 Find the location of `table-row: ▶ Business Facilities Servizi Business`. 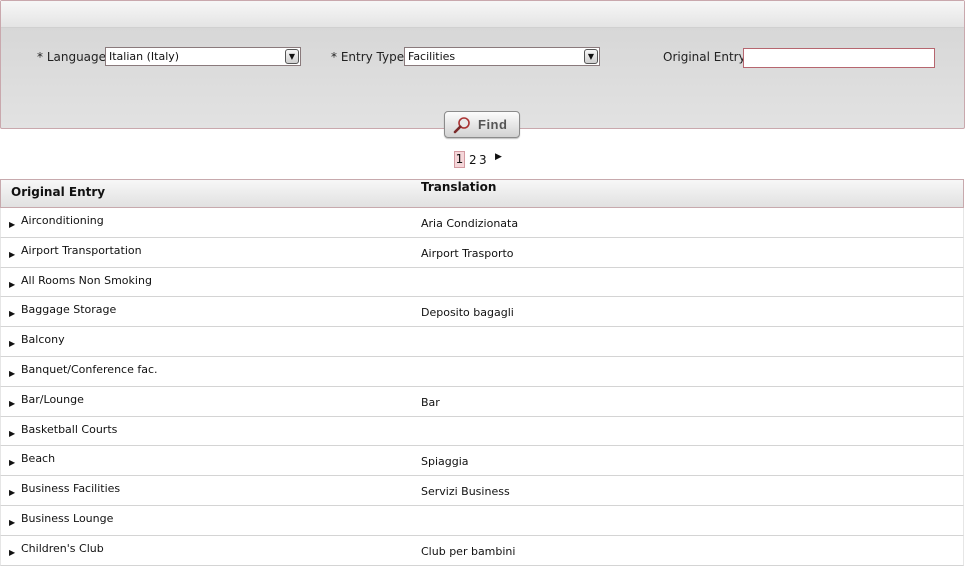

table-row: ▶ Business Facilities Servizi Business is located at coordinates (482, 491).